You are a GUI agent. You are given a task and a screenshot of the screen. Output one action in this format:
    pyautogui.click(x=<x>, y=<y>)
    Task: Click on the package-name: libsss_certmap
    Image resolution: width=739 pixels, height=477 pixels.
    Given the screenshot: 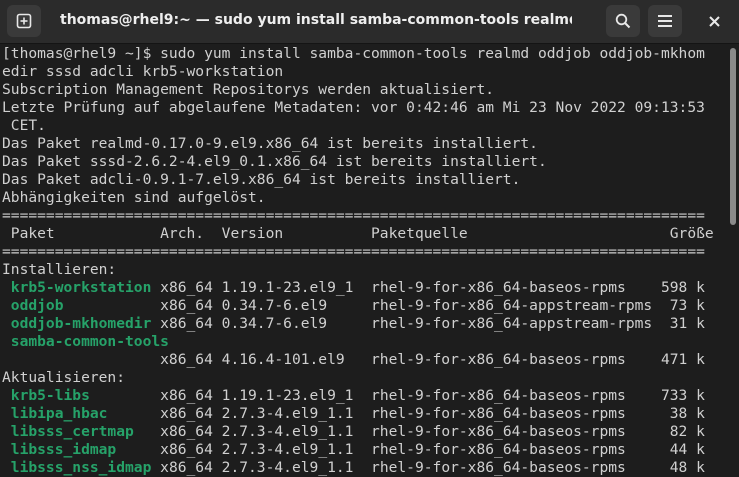 What is the action you would take?
    pyautogui.click(x=68, y=431)
    